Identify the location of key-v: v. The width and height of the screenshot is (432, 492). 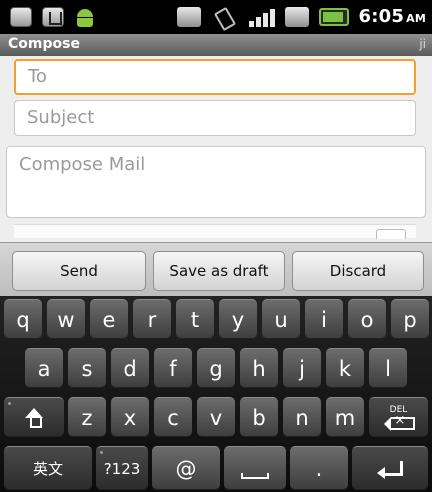
(216, 417).